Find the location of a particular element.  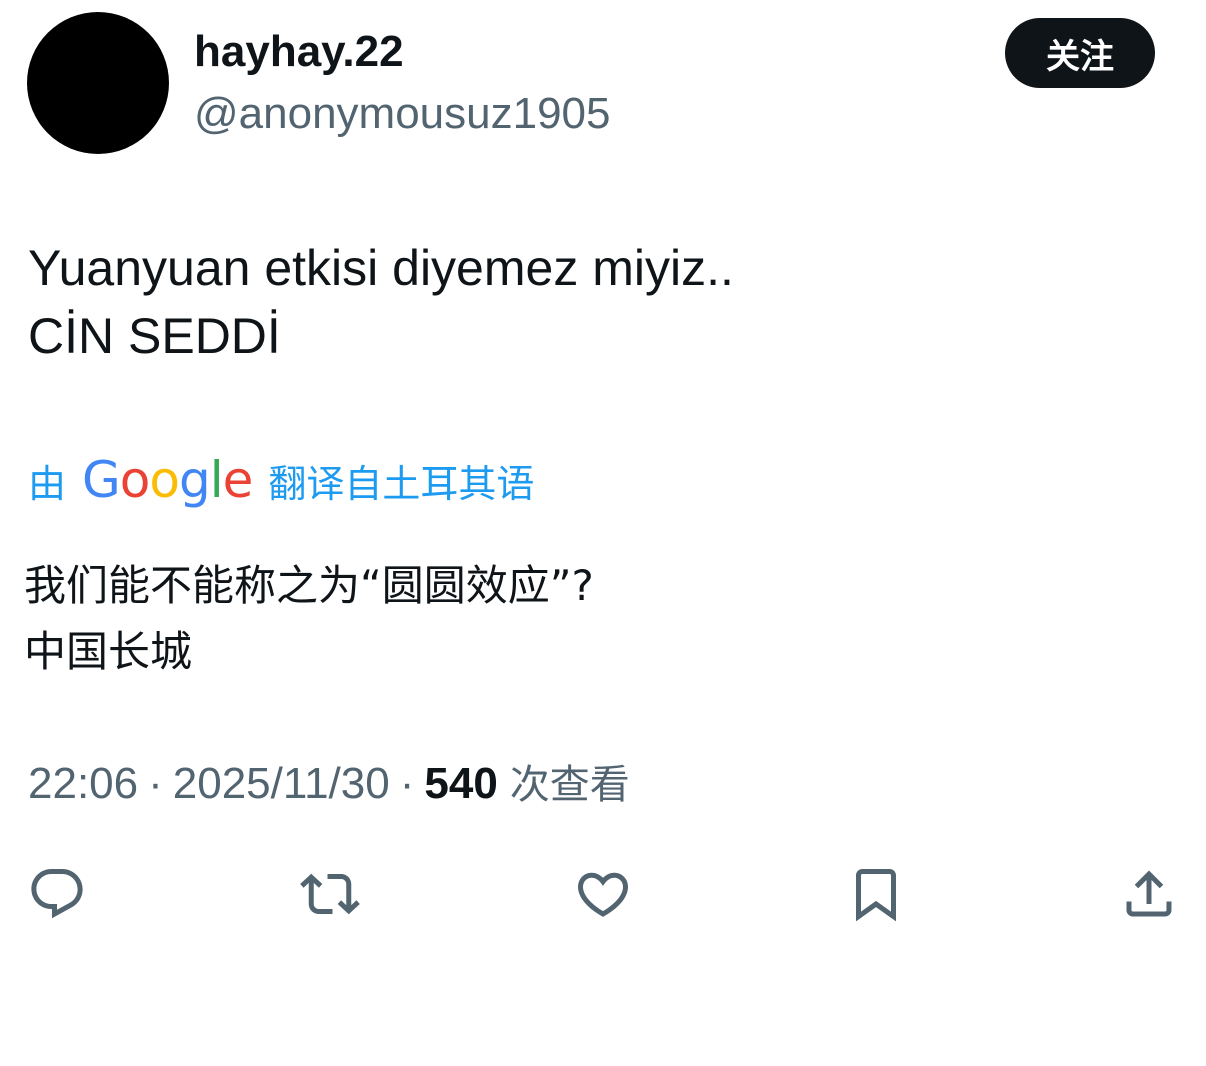

bookmark-icon is located at coordinates (876, 895).